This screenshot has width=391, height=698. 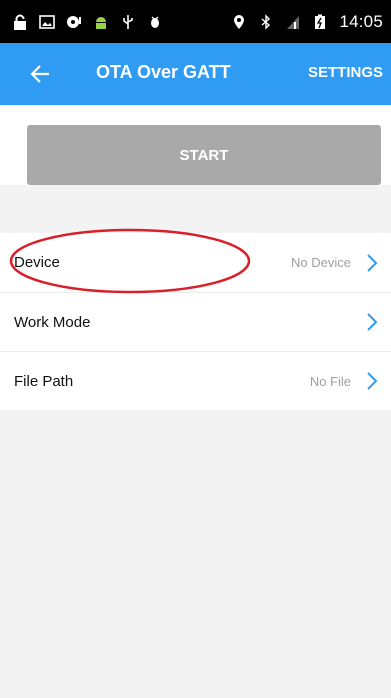 What do you see at coordinates (52, 322) in the screenshot?
I see `work-mode-label: Work Mode` at bounding box center [52, 322].